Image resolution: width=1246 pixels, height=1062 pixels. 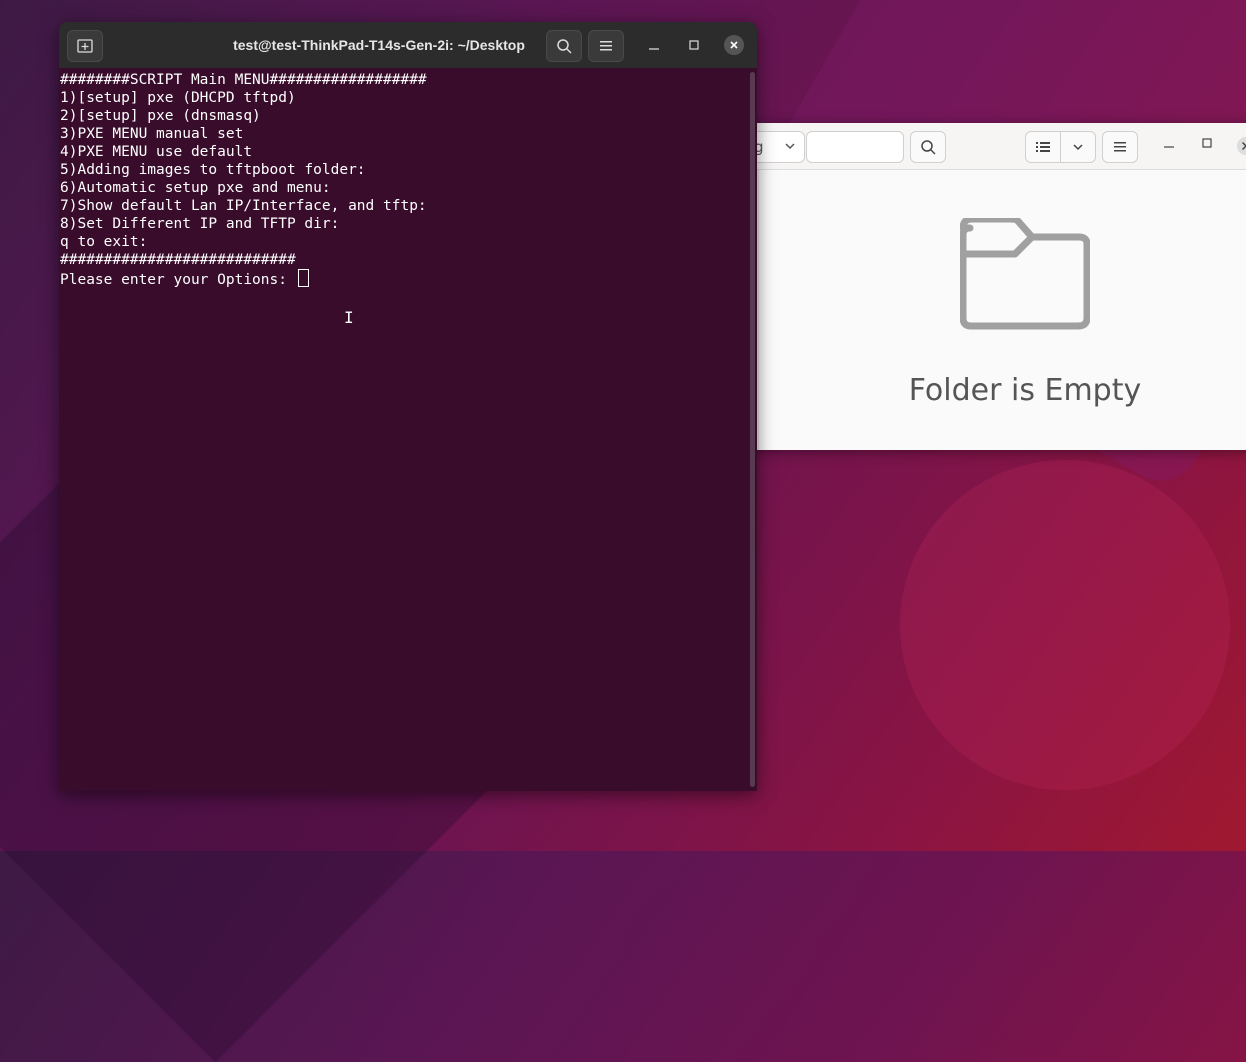 I want to click on terminal-line: 4)PXE MENU use default, so click(x=156, y=152).